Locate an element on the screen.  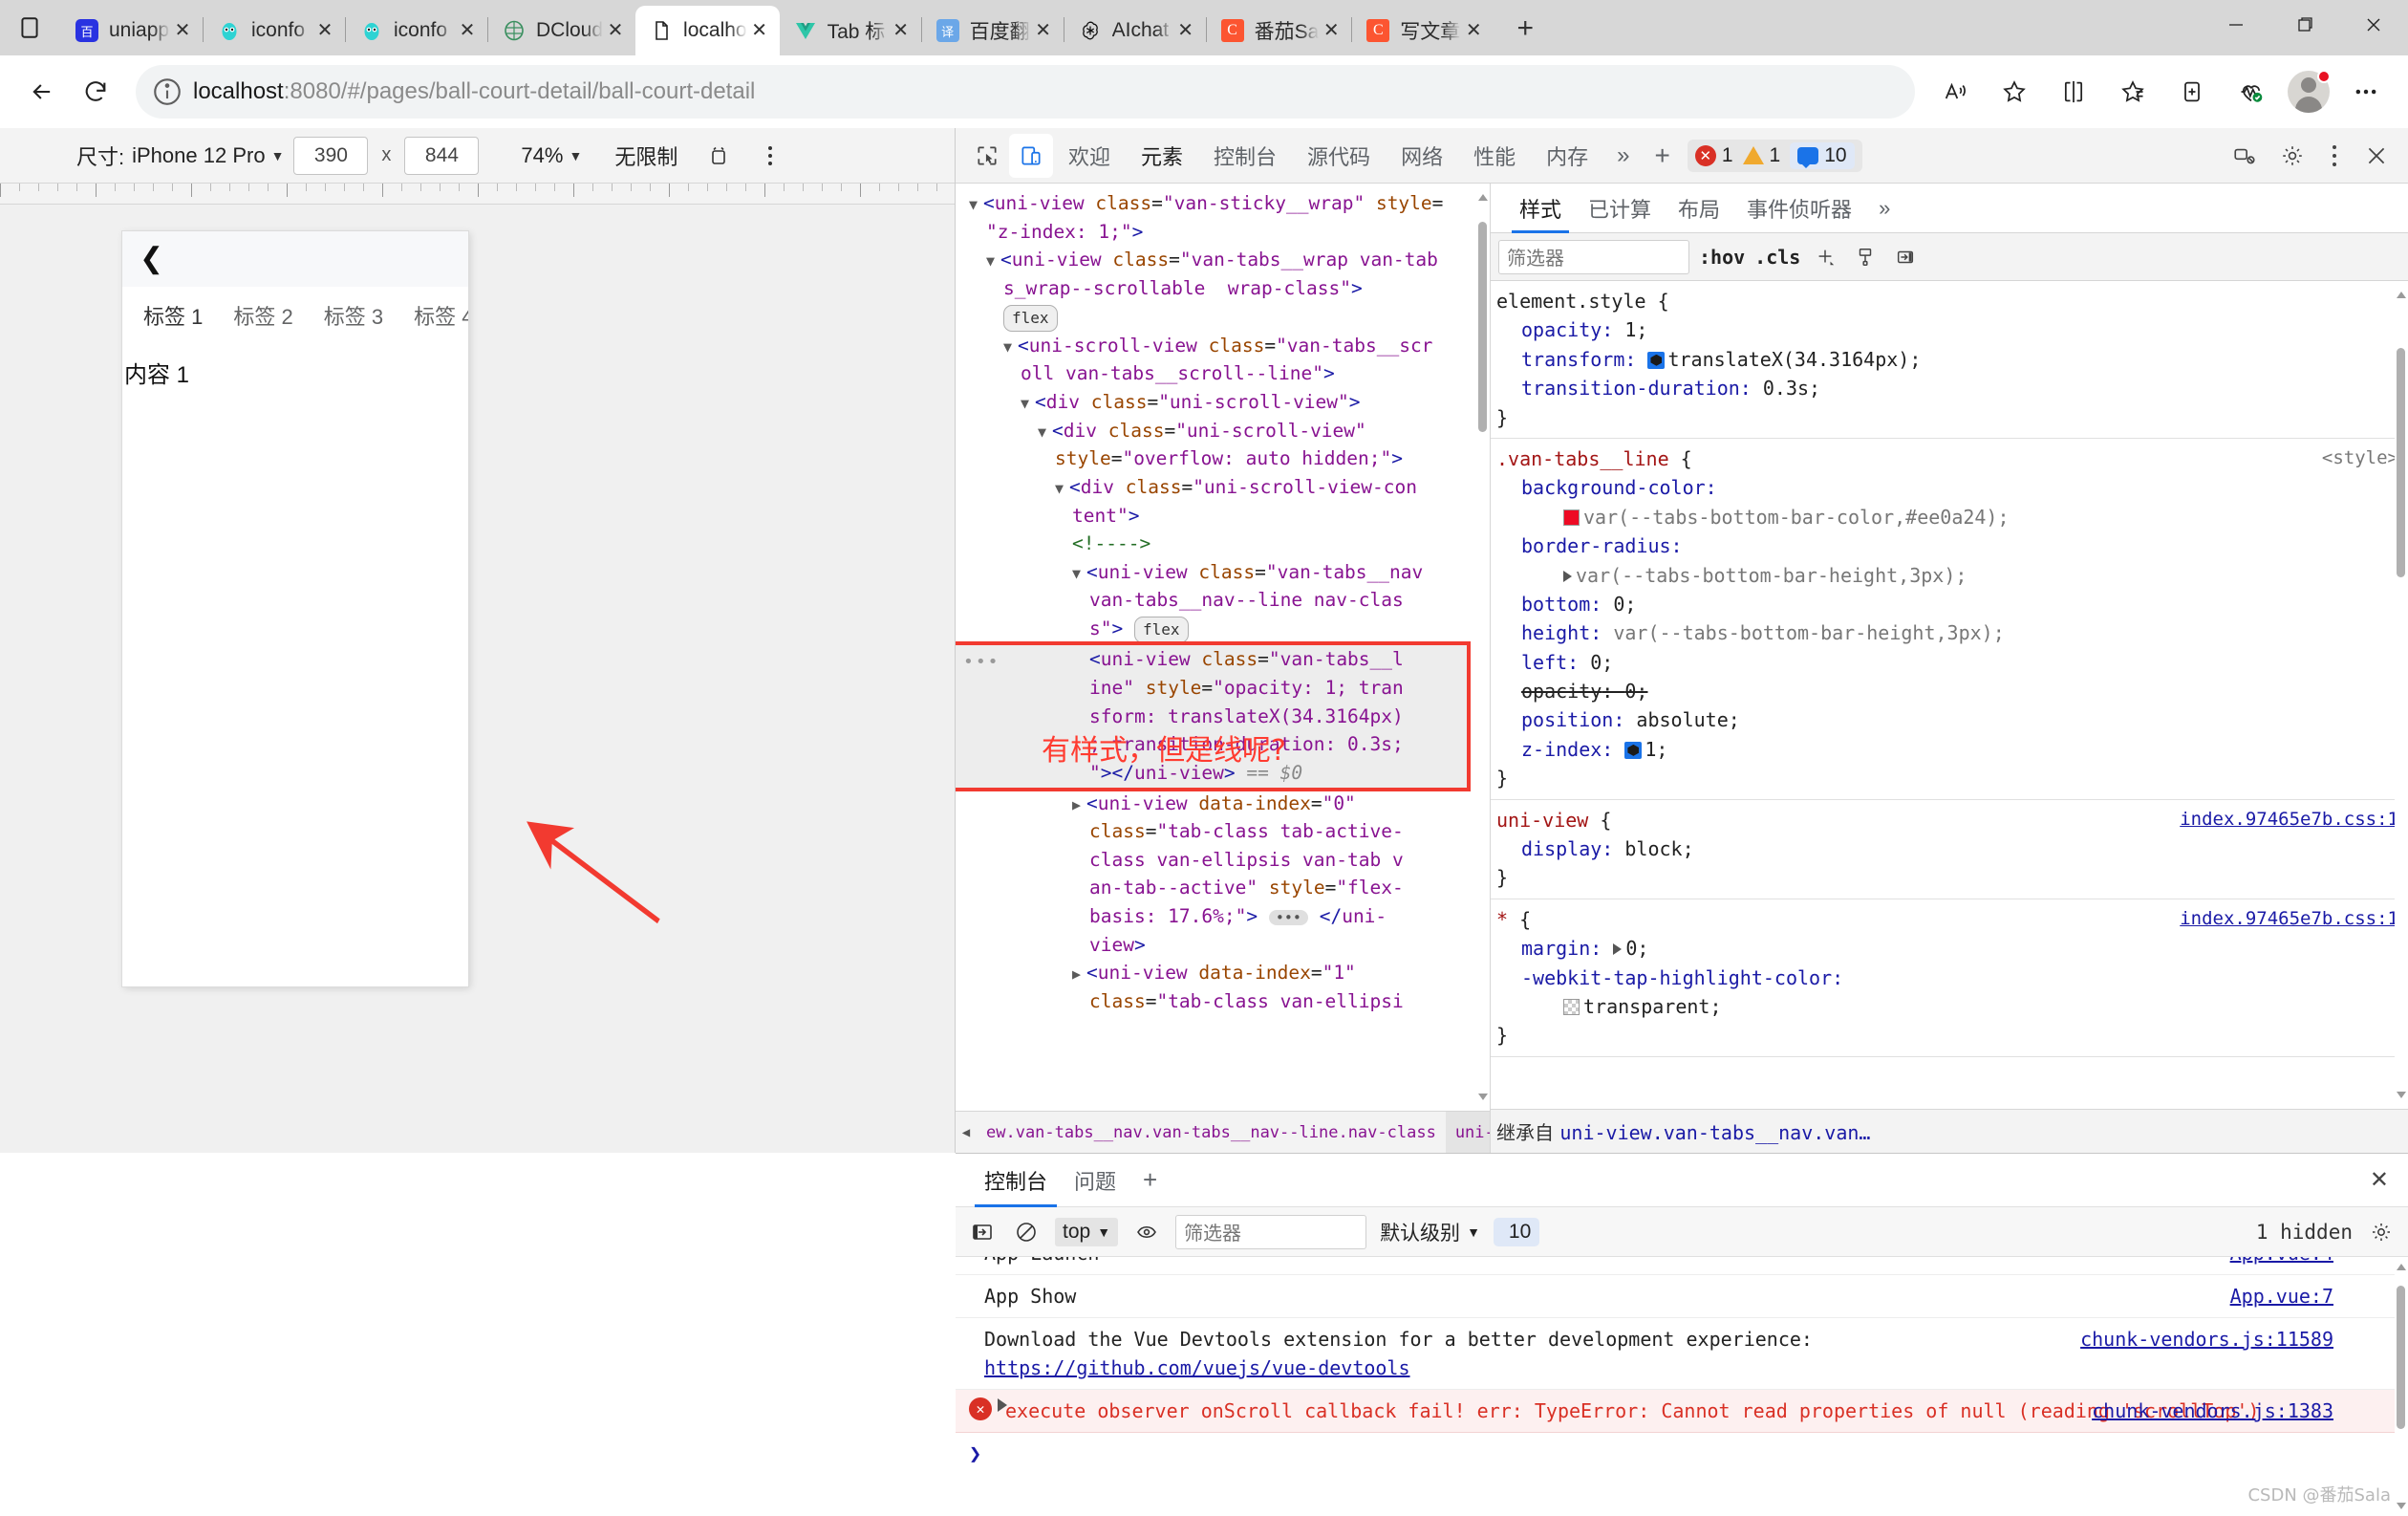
declaration: margin: 0; is located at coordinates (1952, 948).